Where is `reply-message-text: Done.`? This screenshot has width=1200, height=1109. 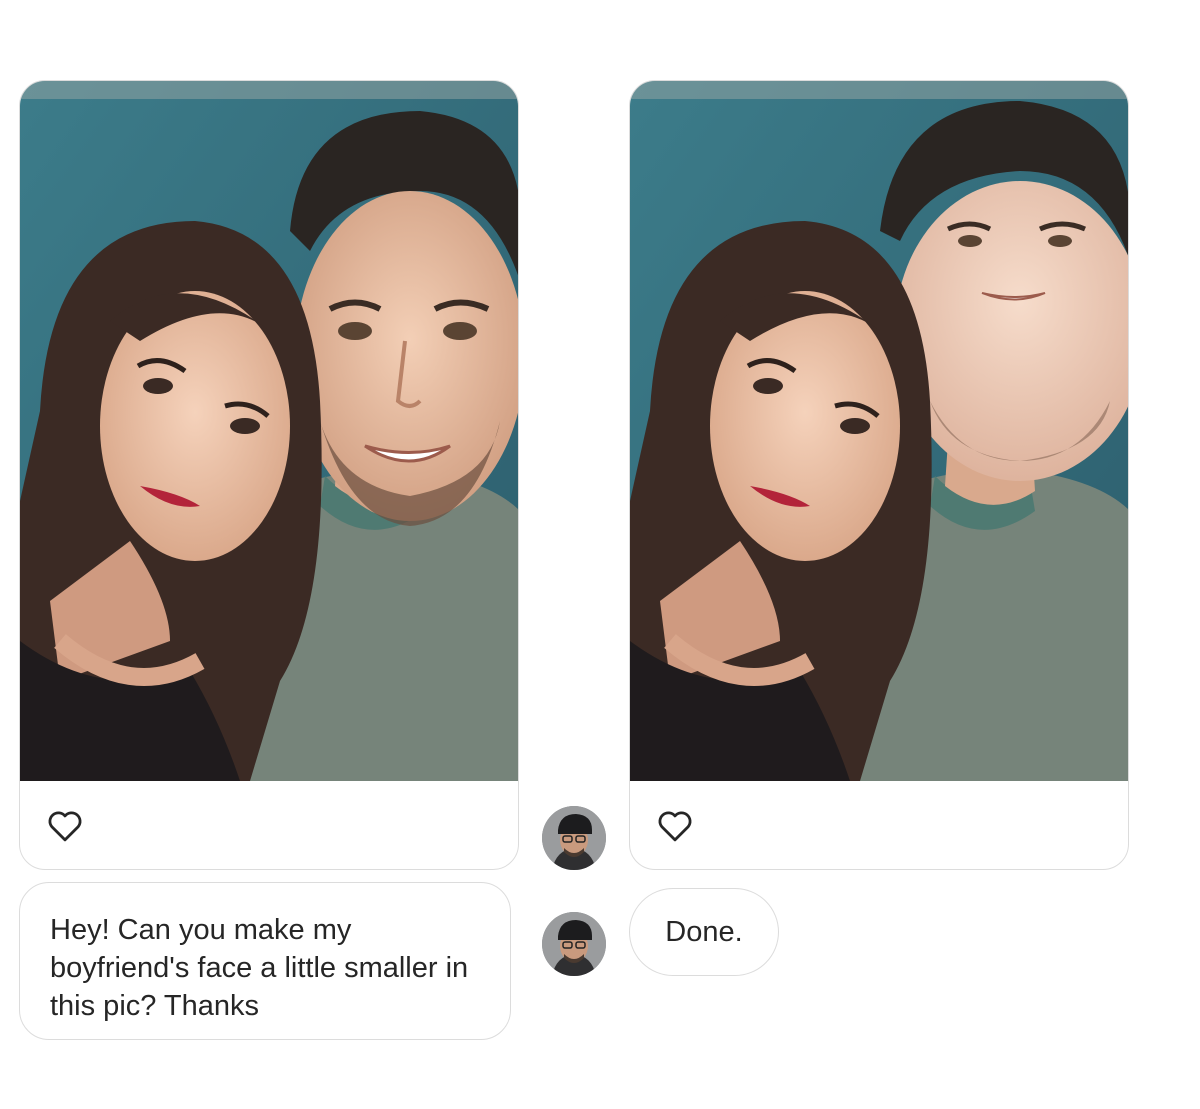
reply-message-text: Done. is located at coordinates (704, 931).